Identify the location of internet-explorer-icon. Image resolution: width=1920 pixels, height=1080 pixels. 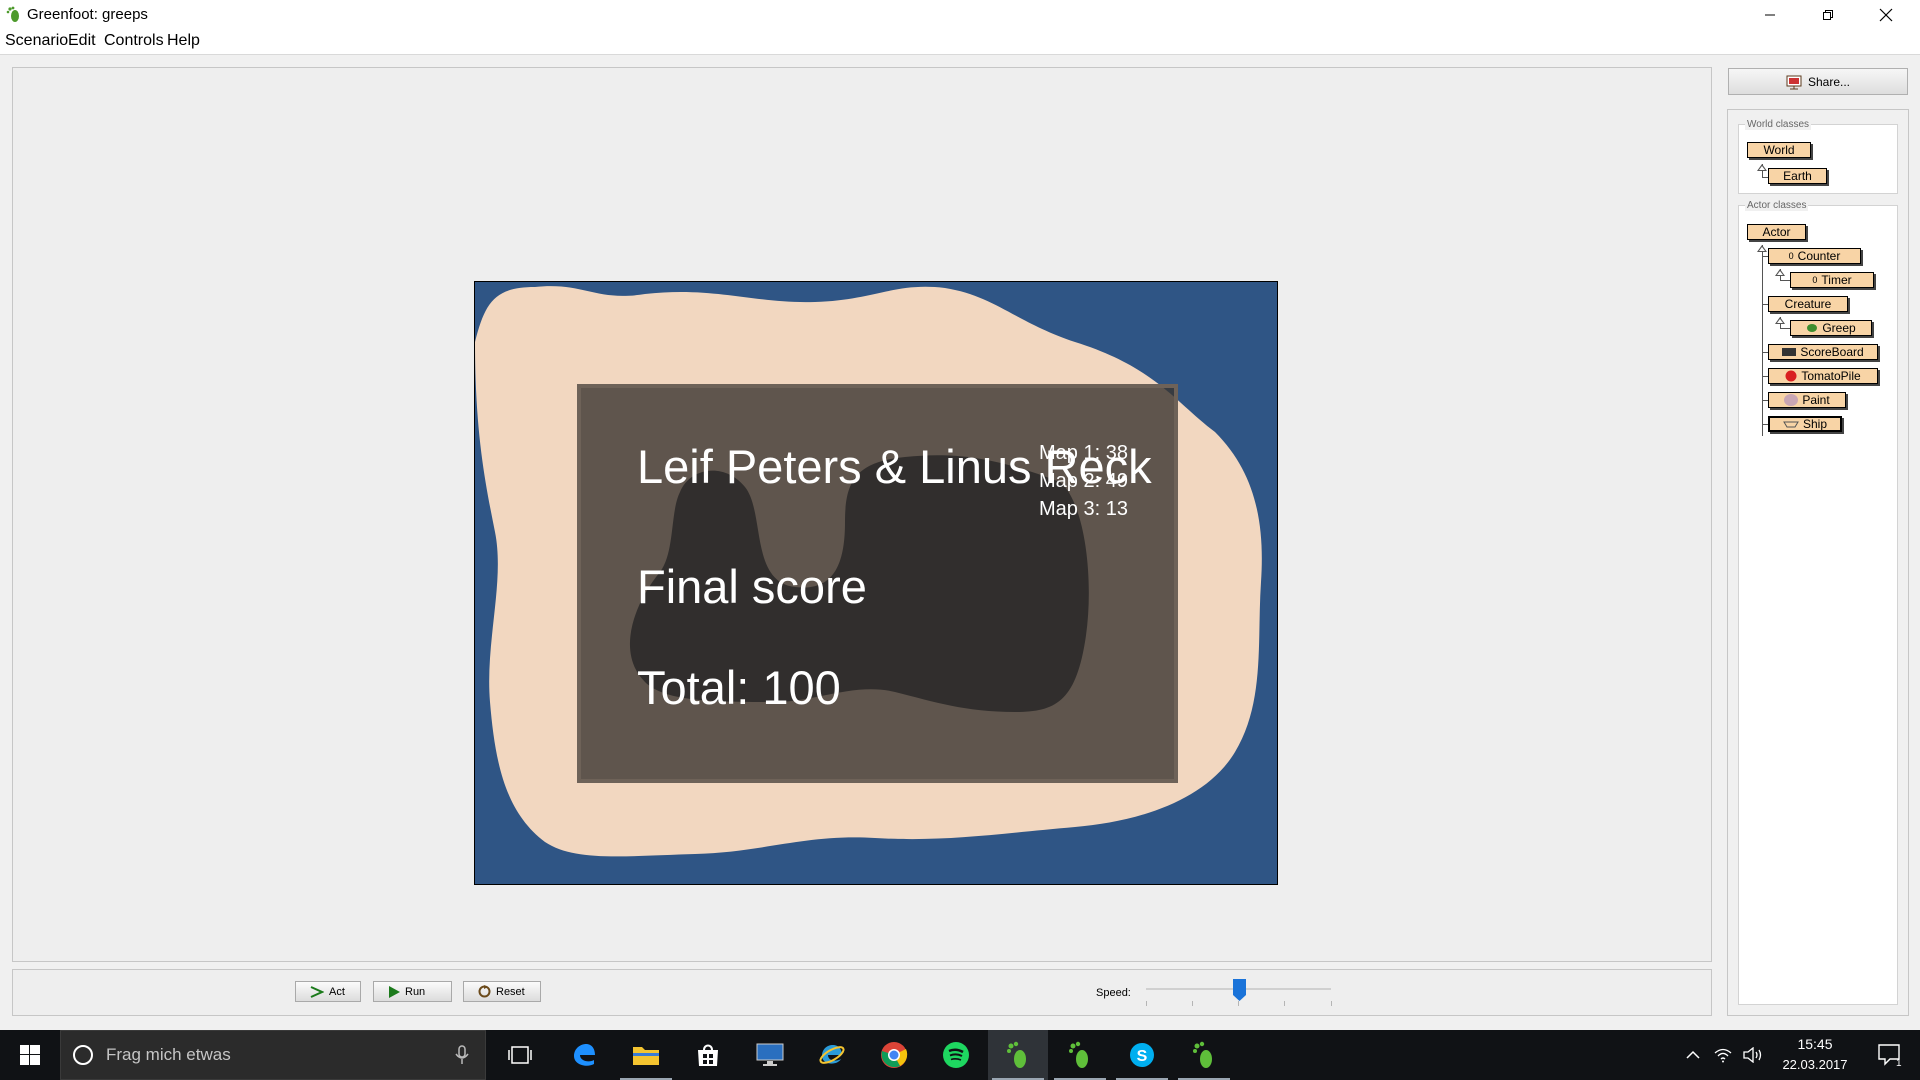
(832, 1054).